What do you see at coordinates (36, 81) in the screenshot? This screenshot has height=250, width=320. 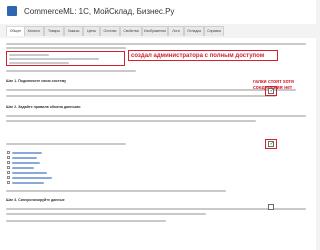 I see `step1-heading: Шаг 1. Подключите свою систему` at bounding box center [36, 81].